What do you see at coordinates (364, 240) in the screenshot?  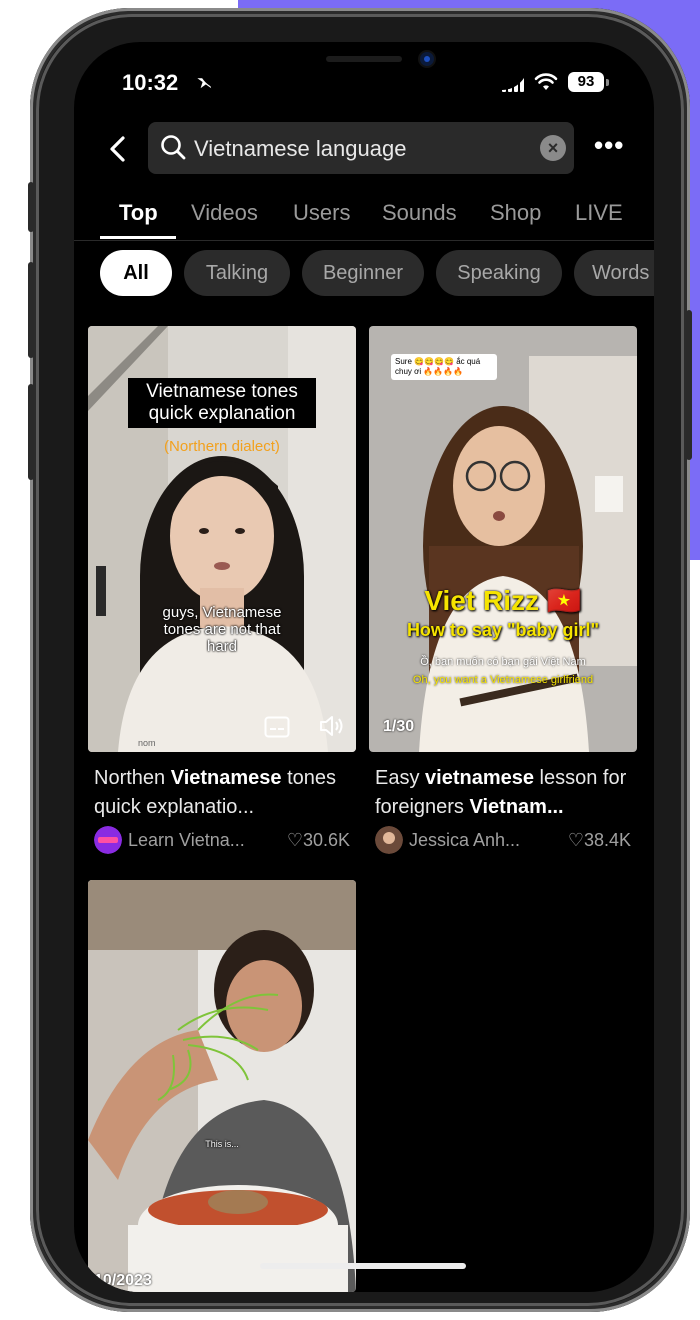 I see `tabs-divider` at bounding box center [364, 240].